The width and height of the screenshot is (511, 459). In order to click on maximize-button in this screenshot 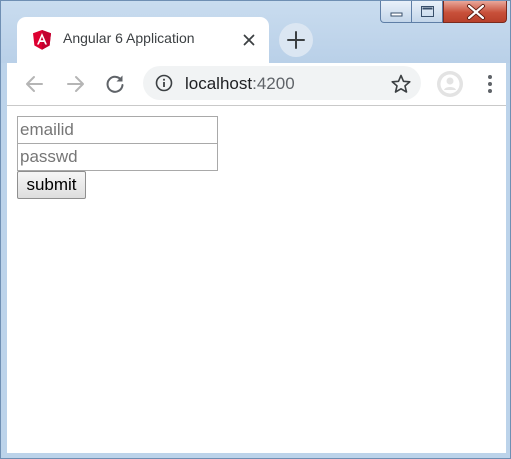, I will do `click(427, 12)`.